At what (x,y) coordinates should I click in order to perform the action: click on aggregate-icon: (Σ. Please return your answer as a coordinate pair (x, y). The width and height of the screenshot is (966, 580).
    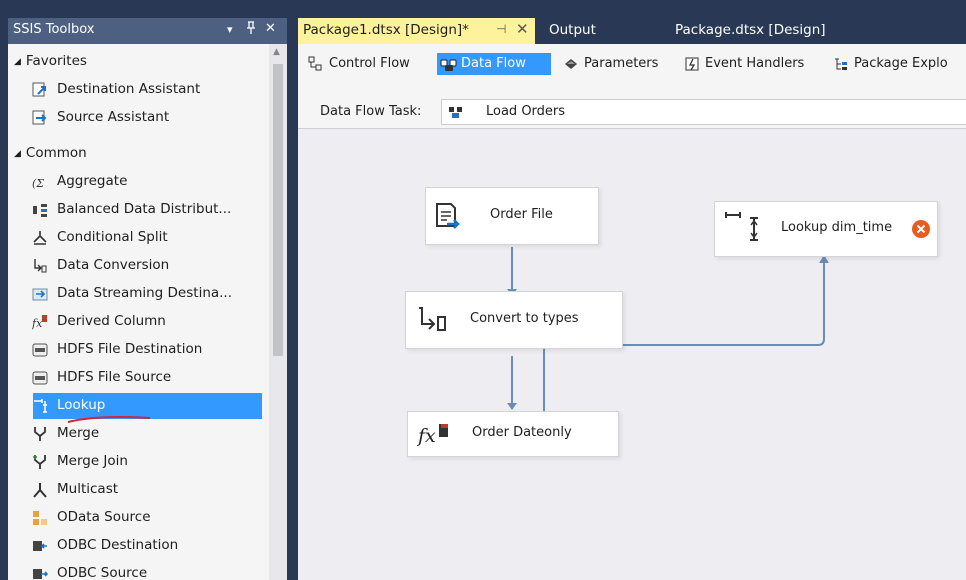
    Looking at the image, I should click on (40, 182).